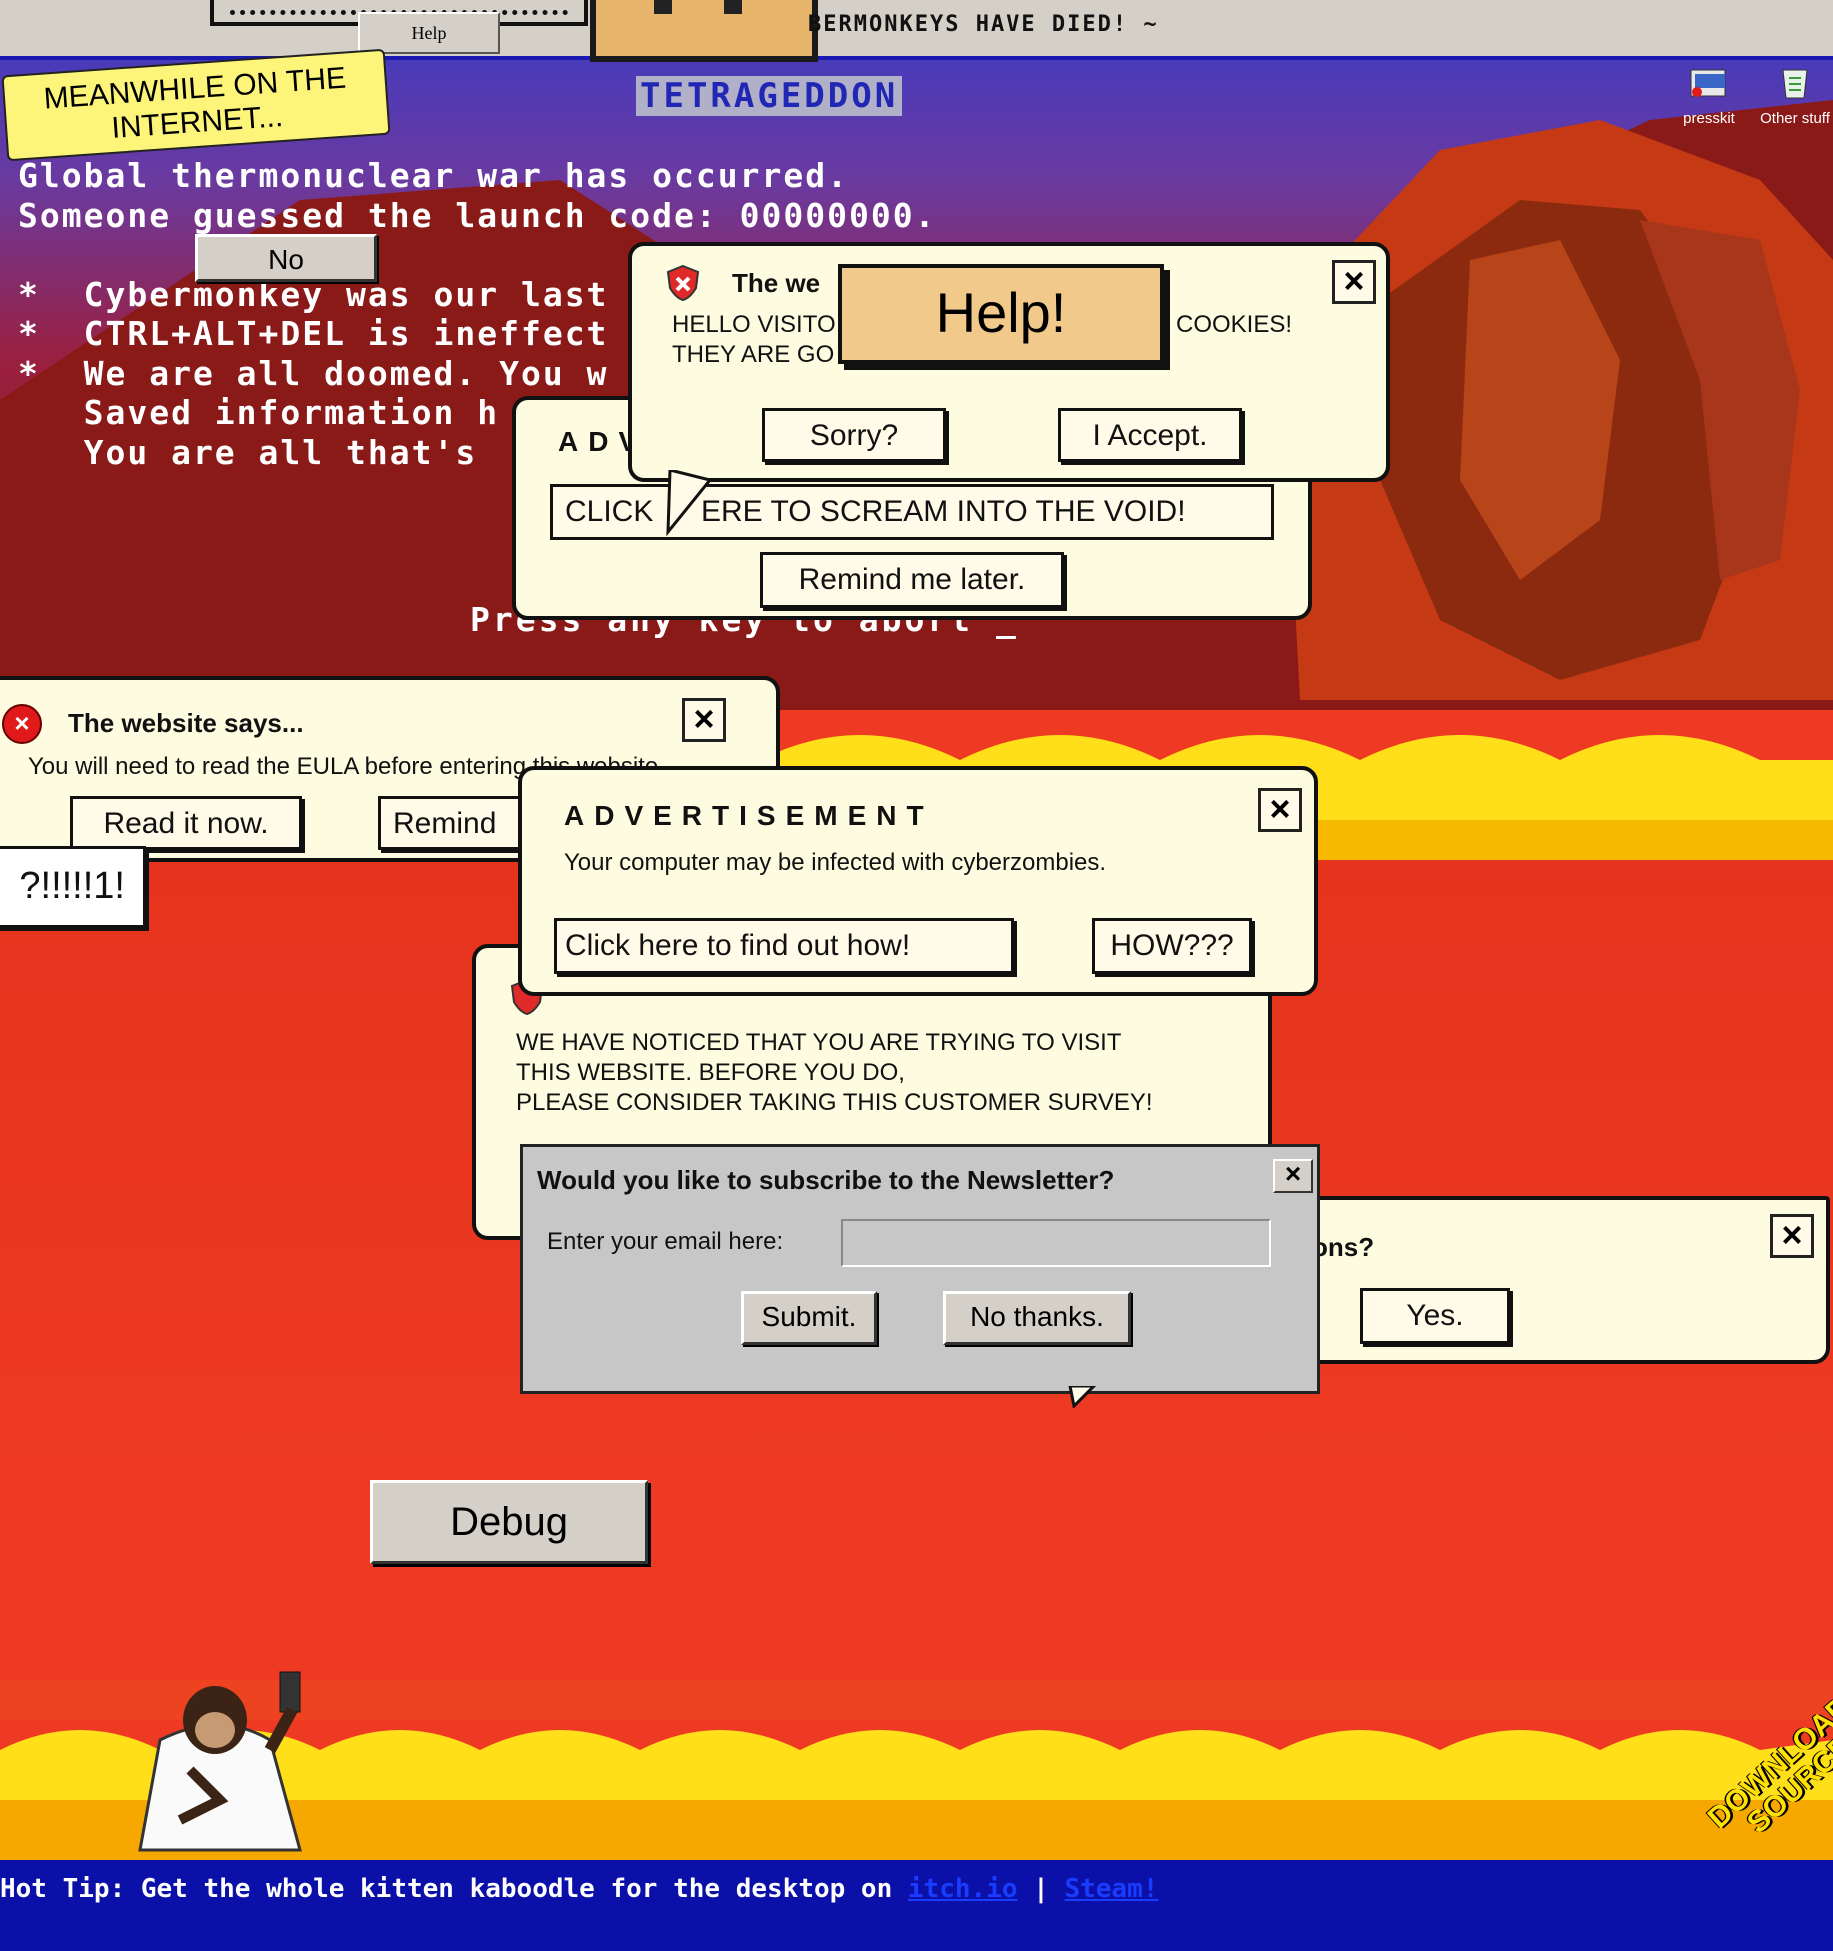 The height and width of the screenshot is (1951, 1833). I want to click on no-button: No, so click(286, 258).